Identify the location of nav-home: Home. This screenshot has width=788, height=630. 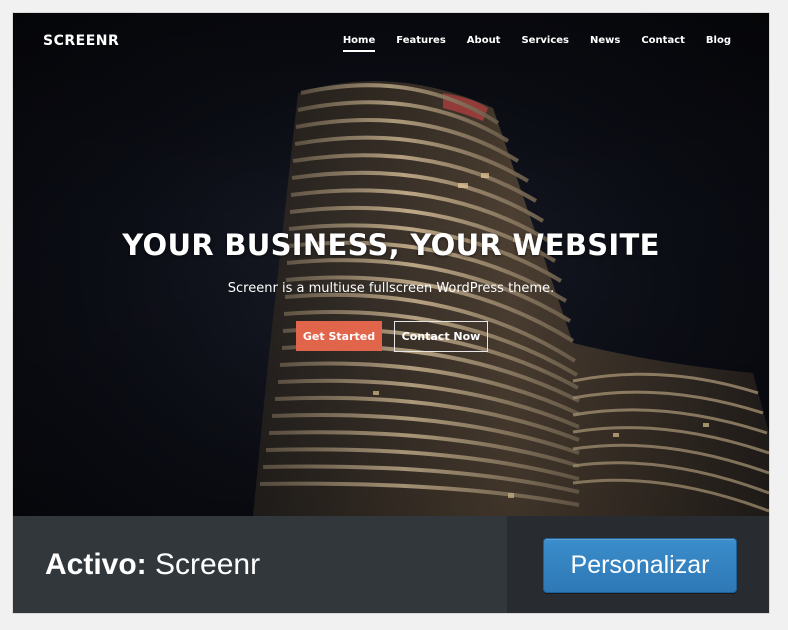
(359, 43).